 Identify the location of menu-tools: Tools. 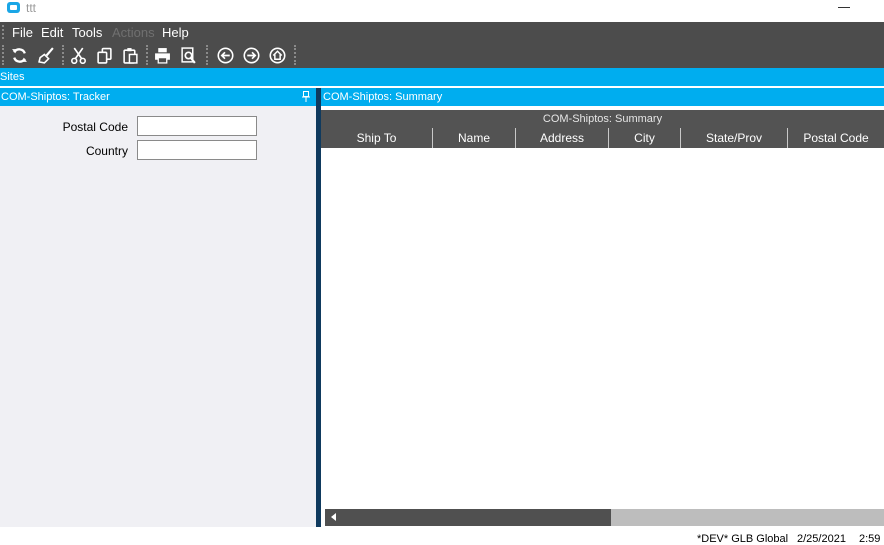
(87, 32).